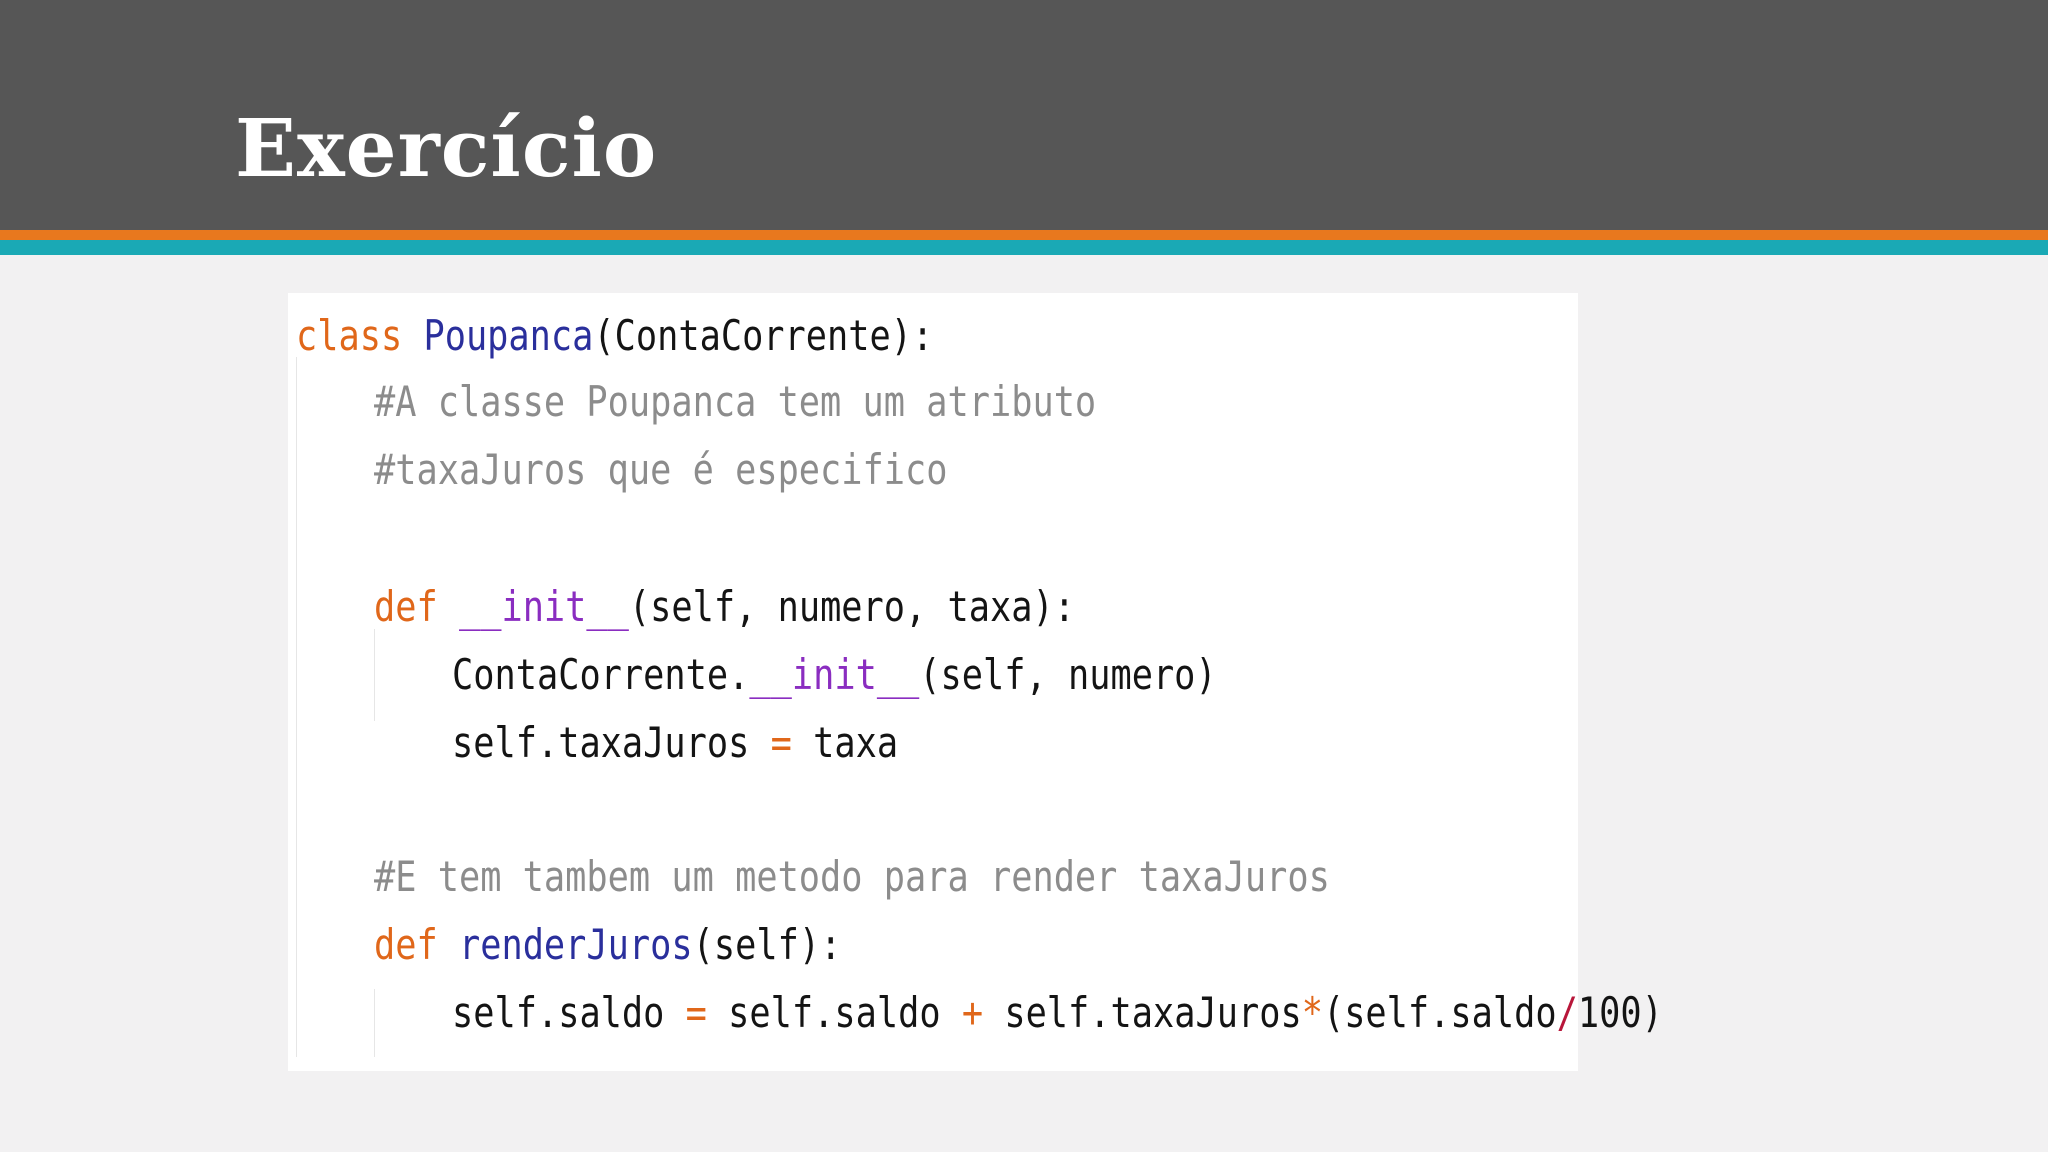 This screenshot has height=1152, width=2048. I want to click on plus-operator: +, so click(972, 1012).